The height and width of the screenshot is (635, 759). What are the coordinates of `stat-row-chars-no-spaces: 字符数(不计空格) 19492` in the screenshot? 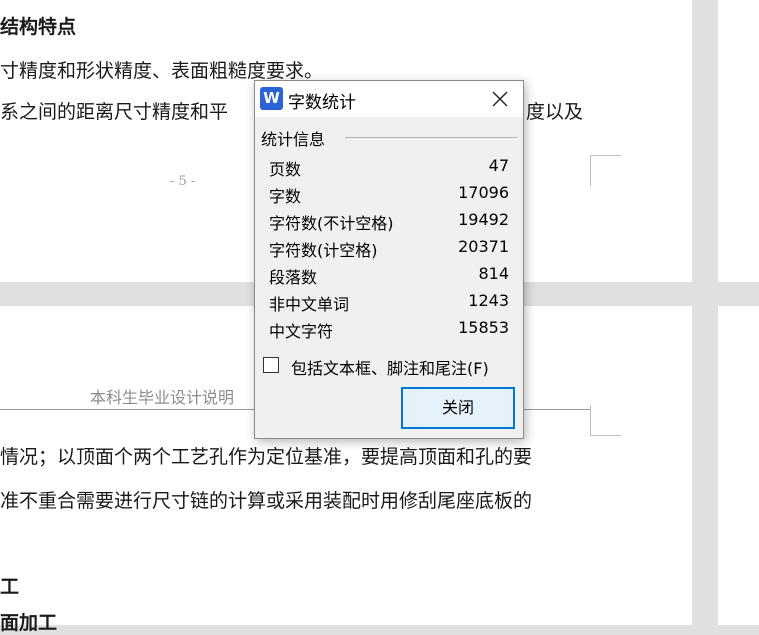 It's located at (389, 222).